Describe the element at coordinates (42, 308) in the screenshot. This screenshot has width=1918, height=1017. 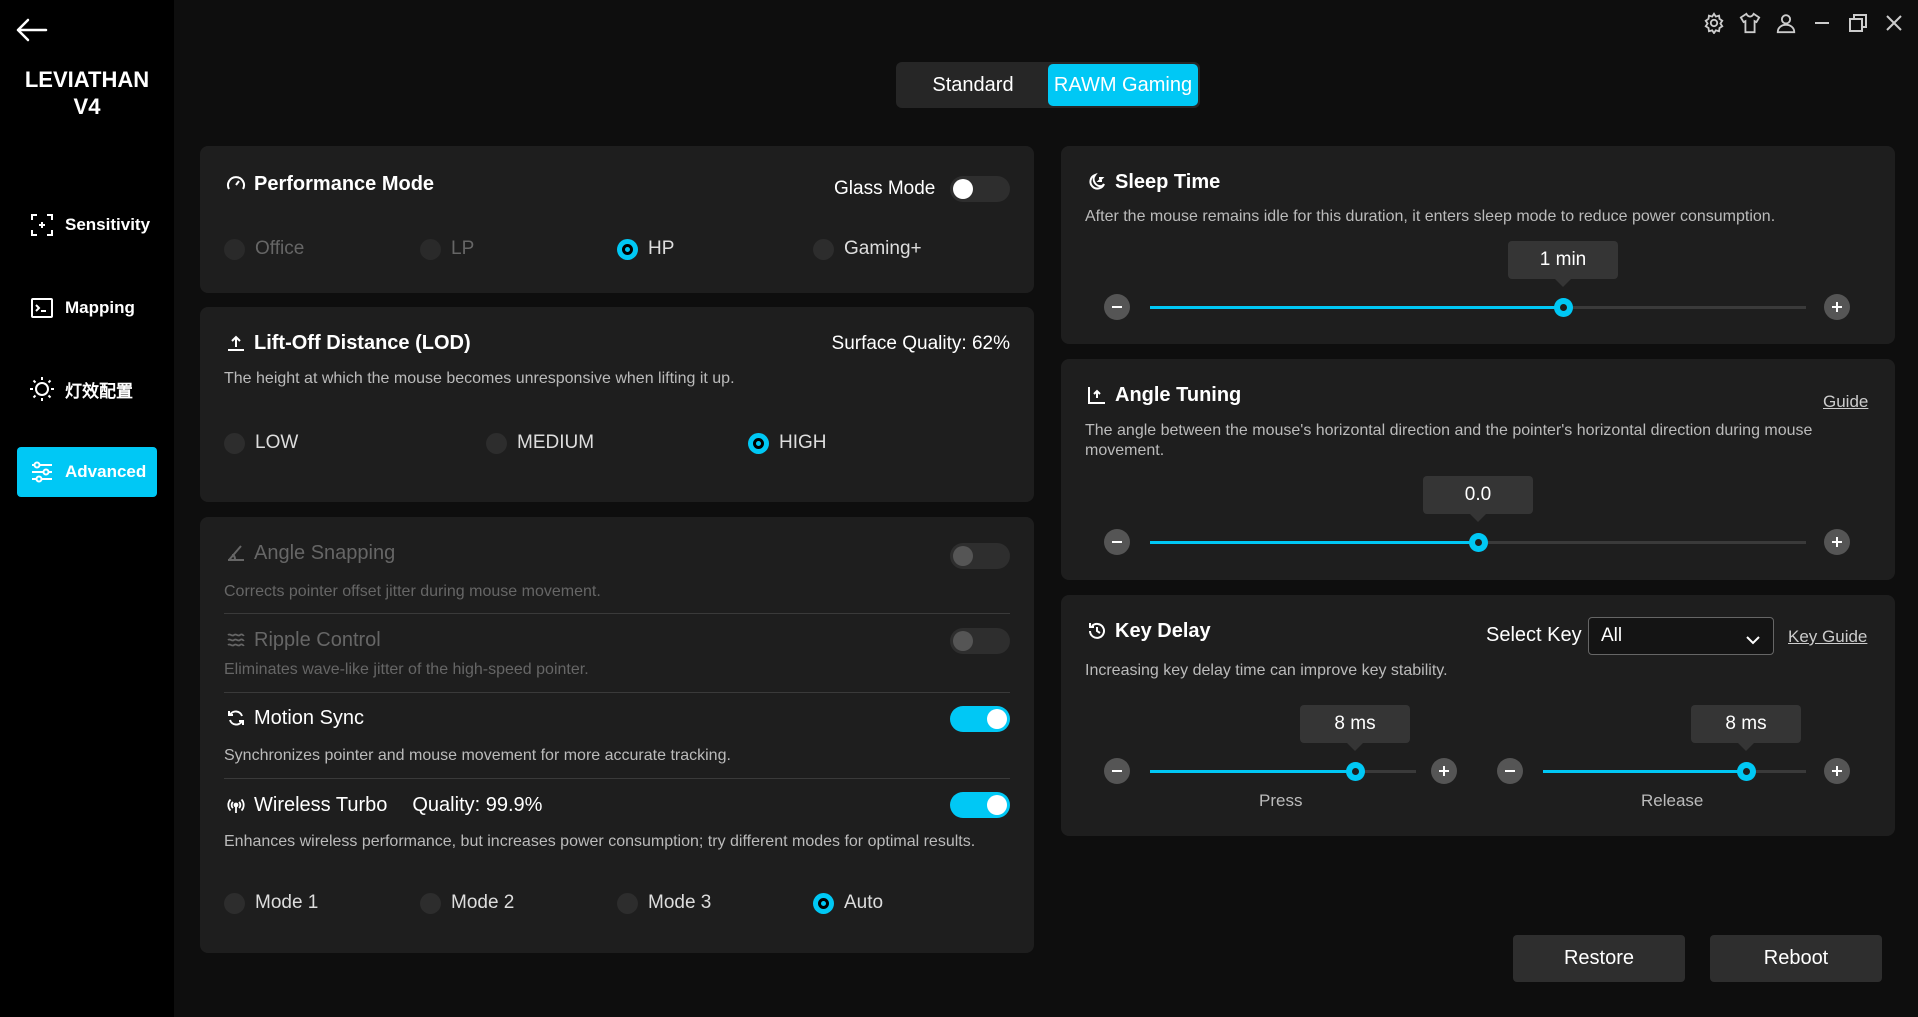
I see `mapping-icon` at that location.